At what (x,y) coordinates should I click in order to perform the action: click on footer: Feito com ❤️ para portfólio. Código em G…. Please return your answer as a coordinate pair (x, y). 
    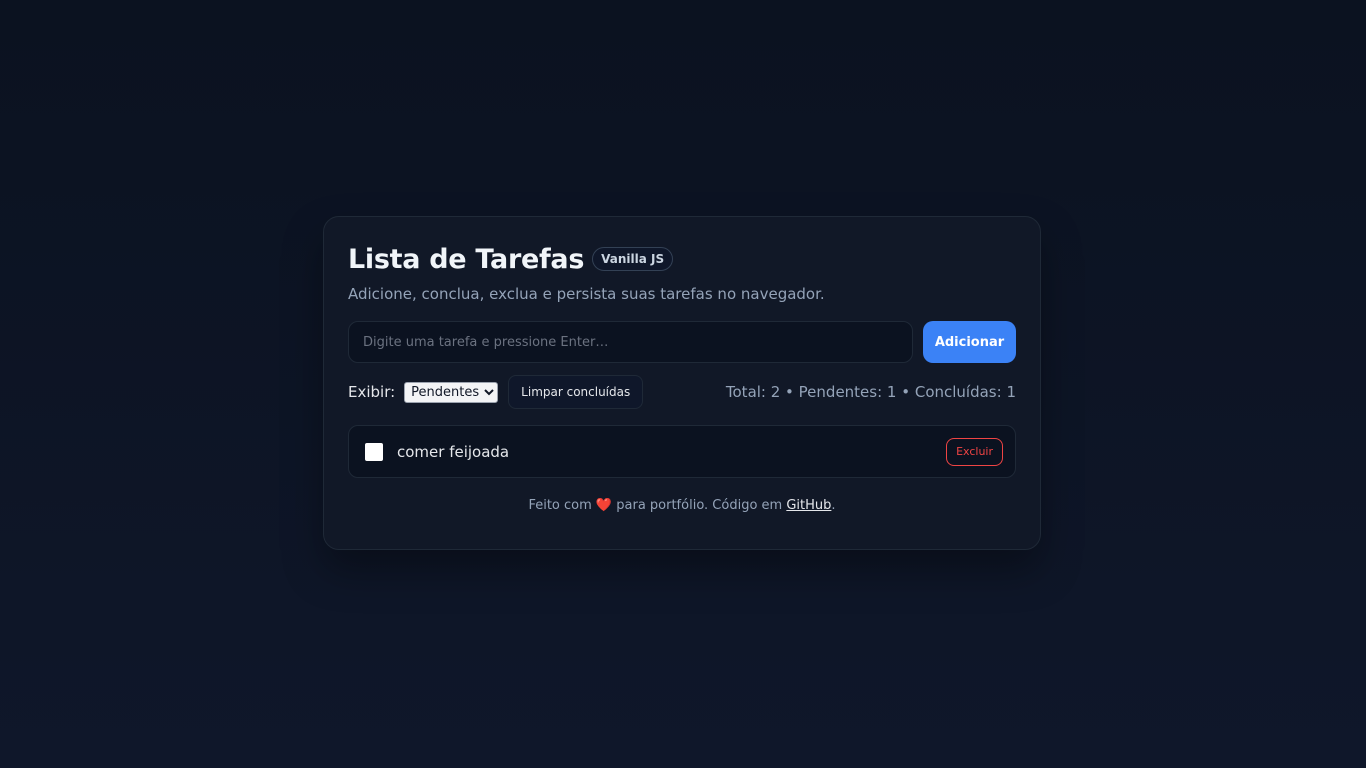
    Looking at the image, I should click on (682, 505).